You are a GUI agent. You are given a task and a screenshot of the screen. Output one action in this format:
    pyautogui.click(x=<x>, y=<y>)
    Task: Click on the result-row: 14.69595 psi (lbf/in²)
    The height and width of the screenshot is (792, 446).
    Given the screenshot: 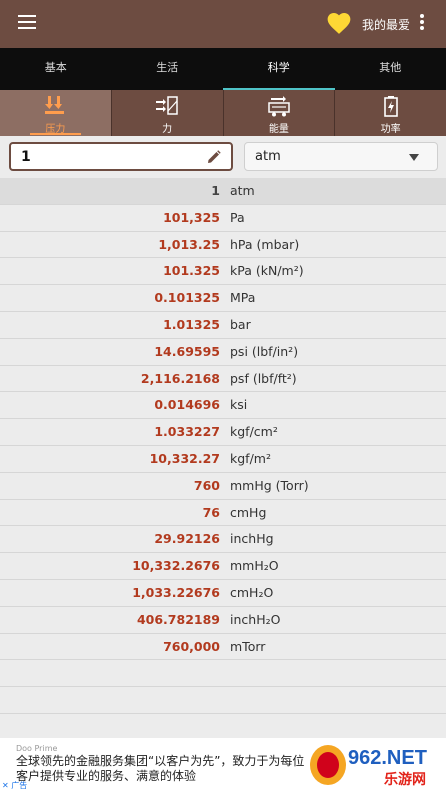 What is the action you would take?
    pyautogui.click(x=223, y=352)
    